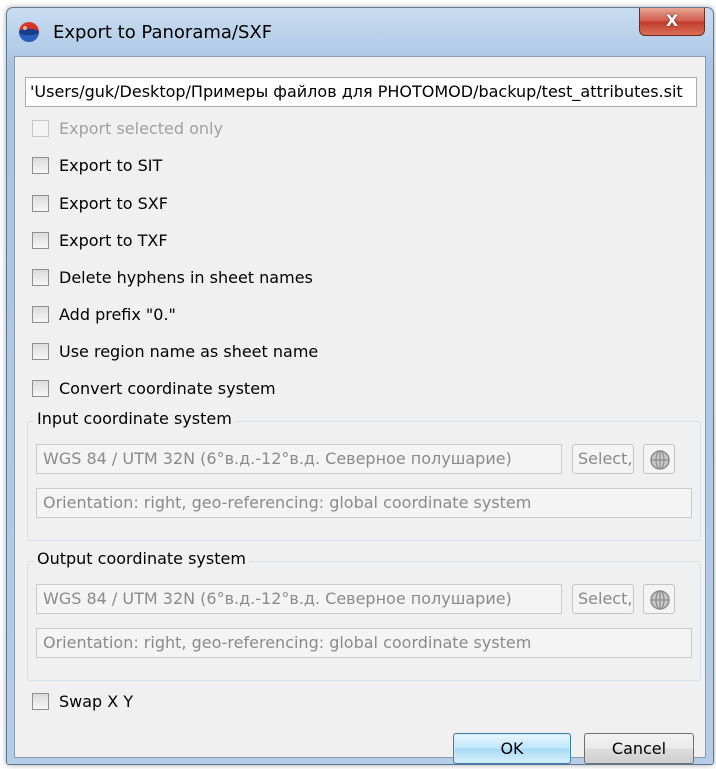  What do you see at coordinates (113, 203) in the screenshot?
I see `export-to-sxf-label: Export to SXF` at bounding box center [113, 203].